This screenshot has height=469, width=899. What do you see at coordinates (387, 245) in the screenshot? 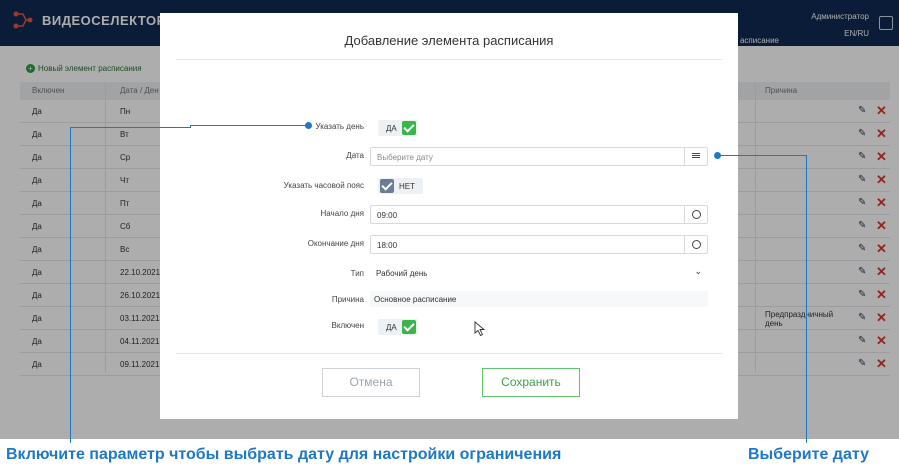
I see `day-end-value: 18:00` at bounding box center [387, 245].